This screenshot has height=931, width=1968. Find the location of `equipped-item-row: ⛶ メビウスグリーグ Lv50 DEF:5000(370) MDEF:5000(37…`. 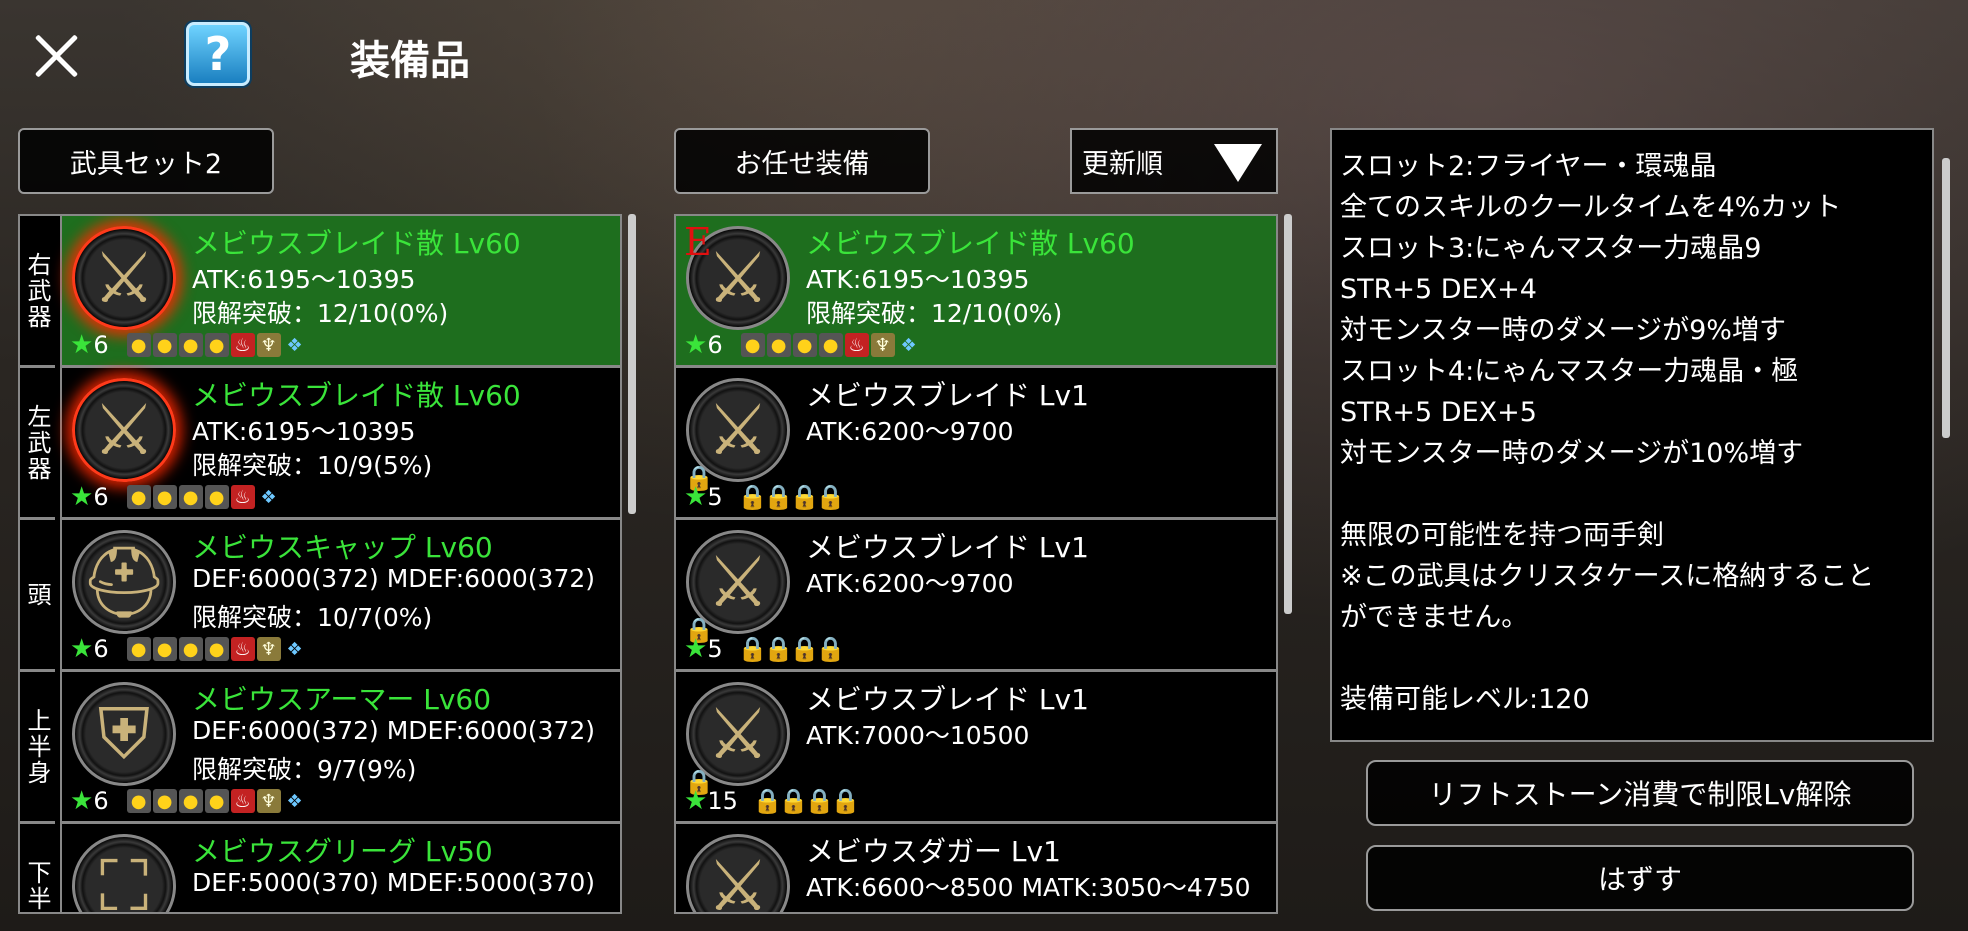

equipped-item-row: ⛶ メビウスグリーグ Lv50 DEF:5000(370) MDEF:5000(37… is located at coordinates (340, 869).